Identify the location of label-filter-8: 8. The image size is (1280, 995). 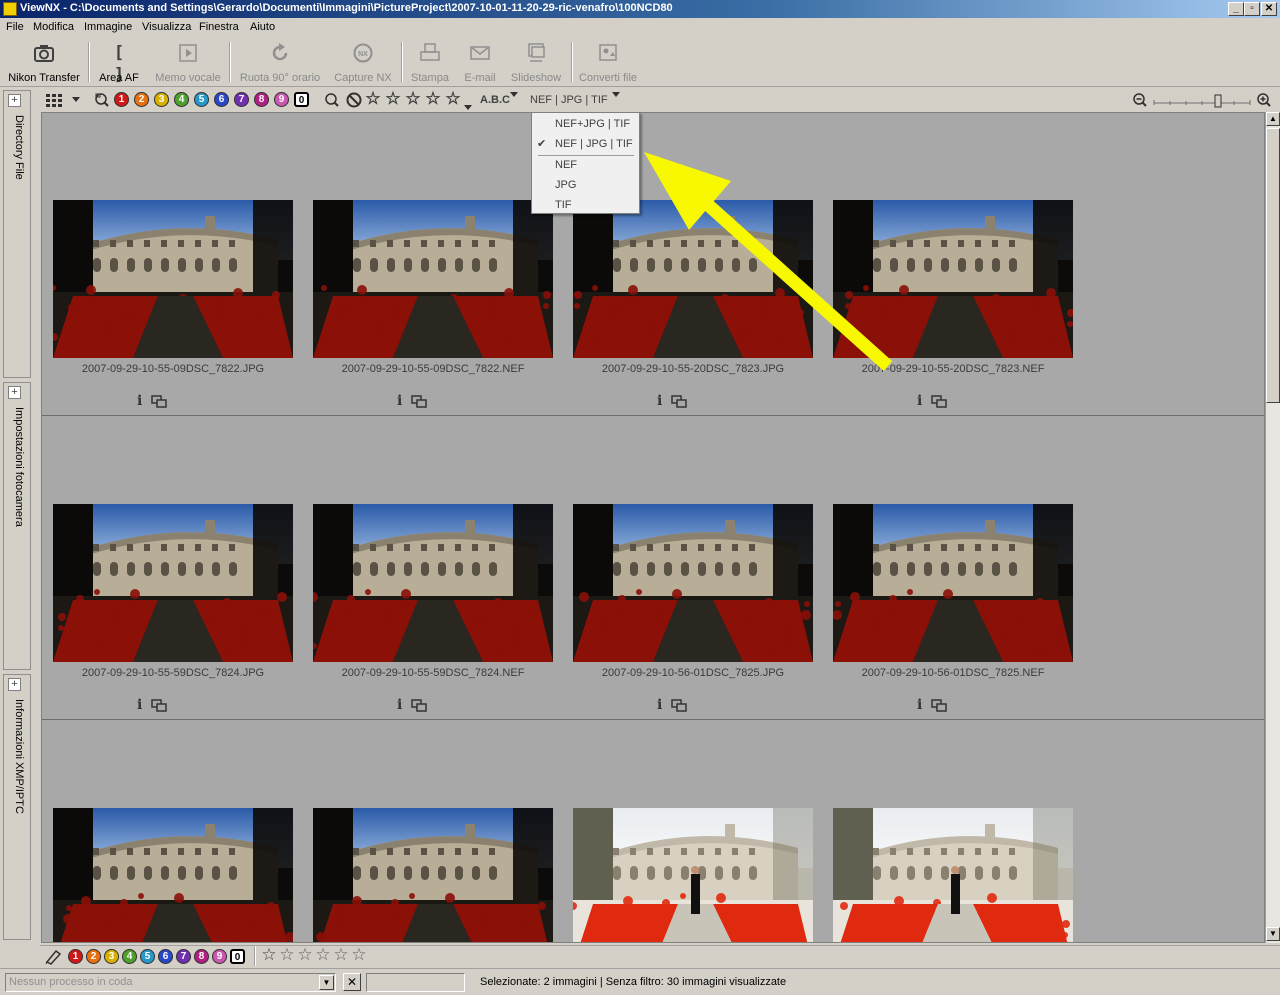
(261, 99).